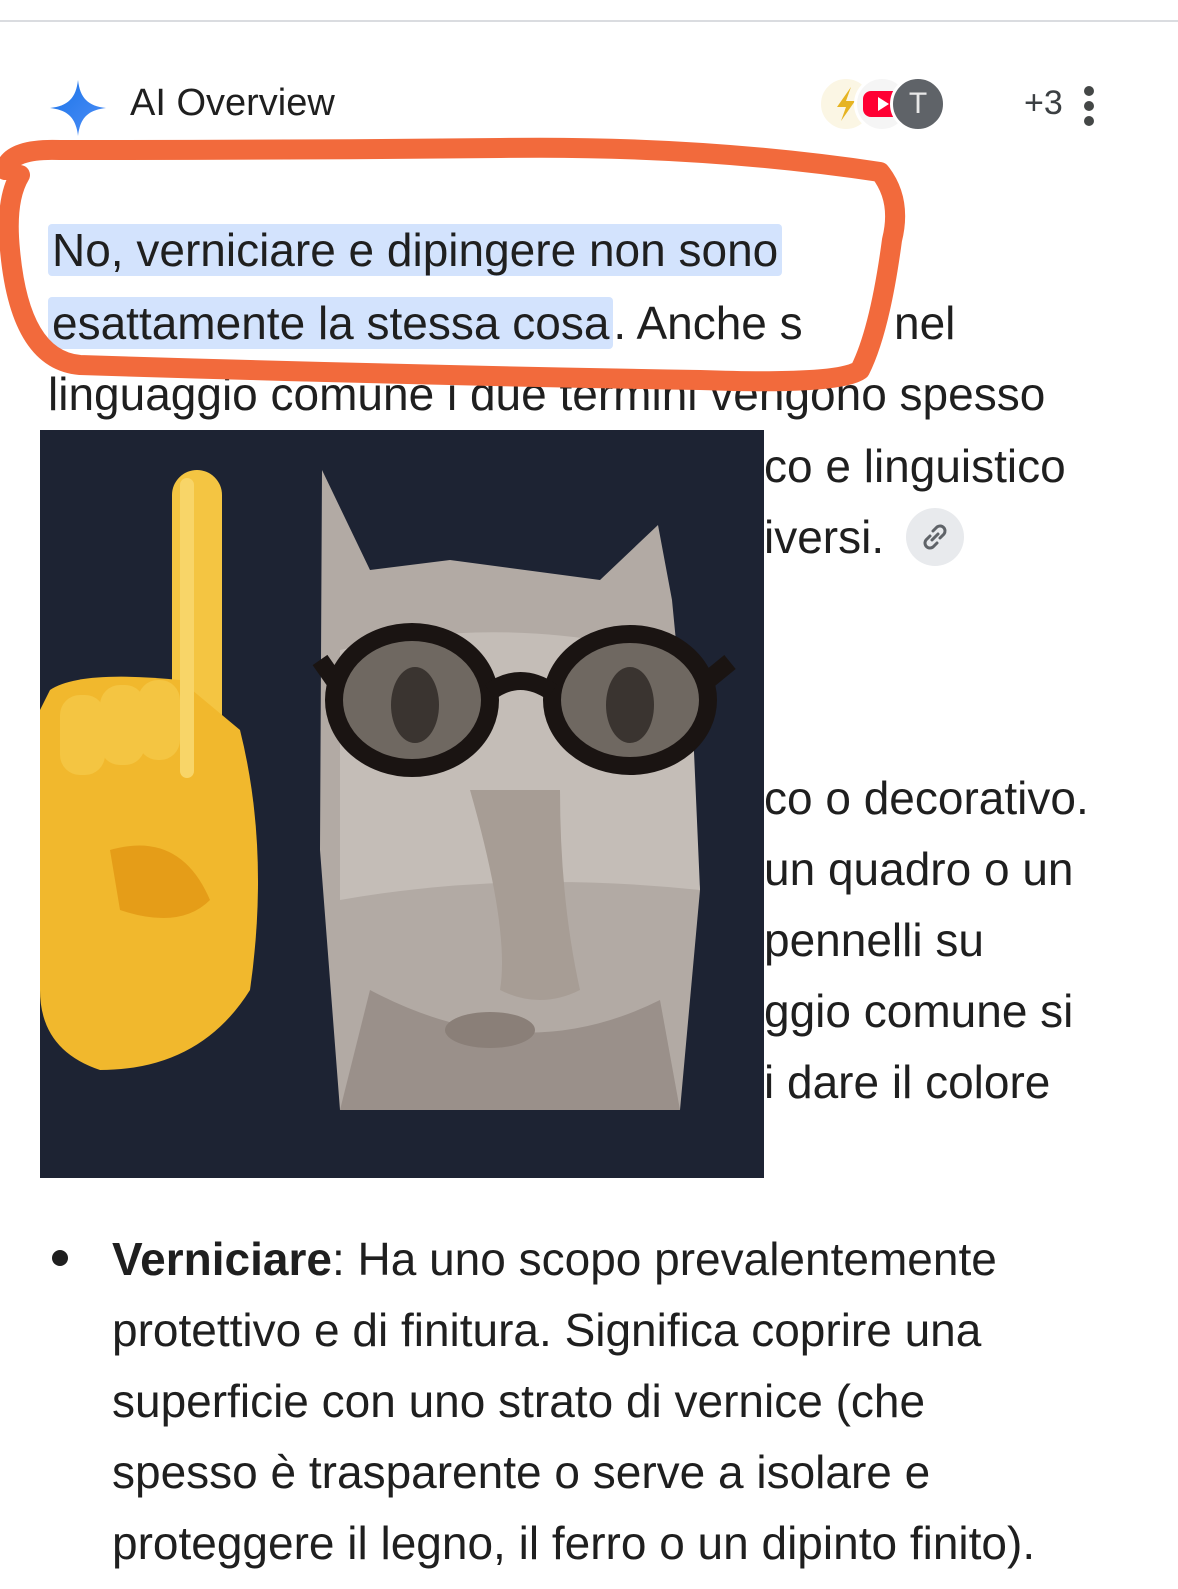 The height and width of the screenshot is (1589, 1178). What do you see at coordinates (919, 1011) in the screenshot?
I see `text-fragment: ggio comune si` at bounding box center [919, 1011].